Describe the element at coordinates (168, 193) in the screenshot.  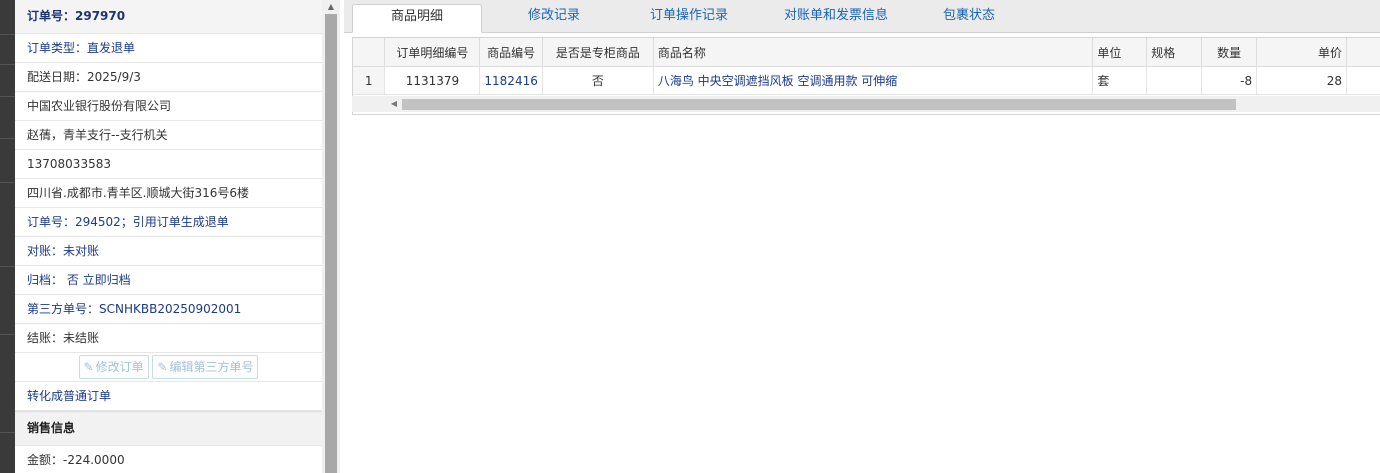
I see `delivery-address: 四川省.成都市.青羊区.顺城大街316号6楼` at that location.